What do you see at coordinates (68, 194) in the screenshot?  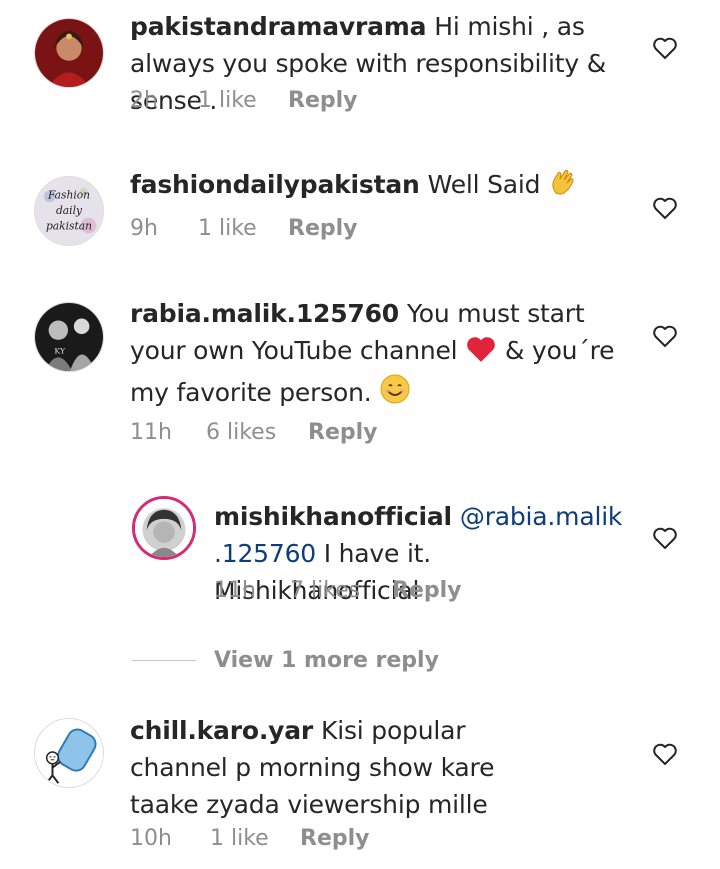 I see `avatar-text: Fashion` at bounding box center [68, 194].